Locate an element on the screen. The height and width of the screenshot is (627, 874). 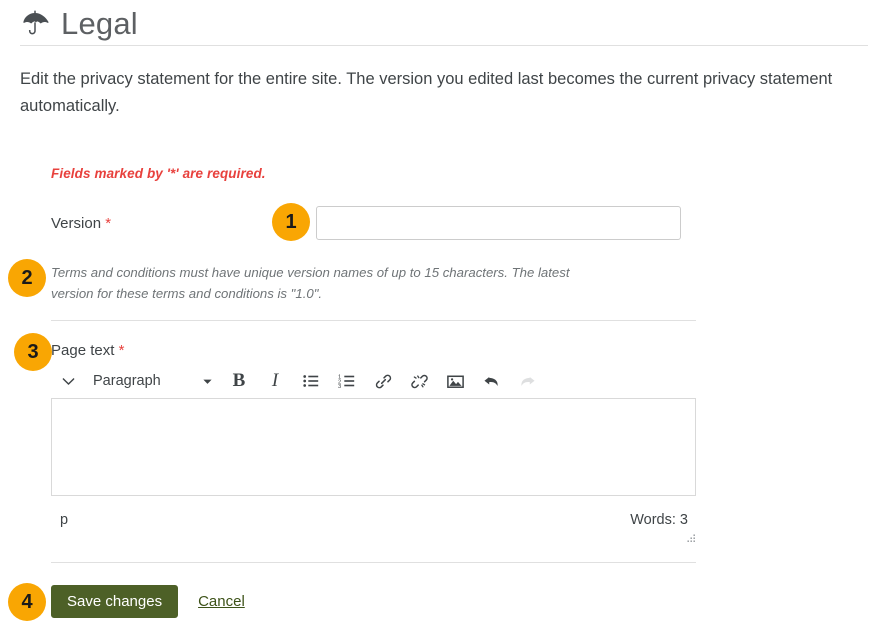
caret-down-icon is located at coordinates (207, 381).